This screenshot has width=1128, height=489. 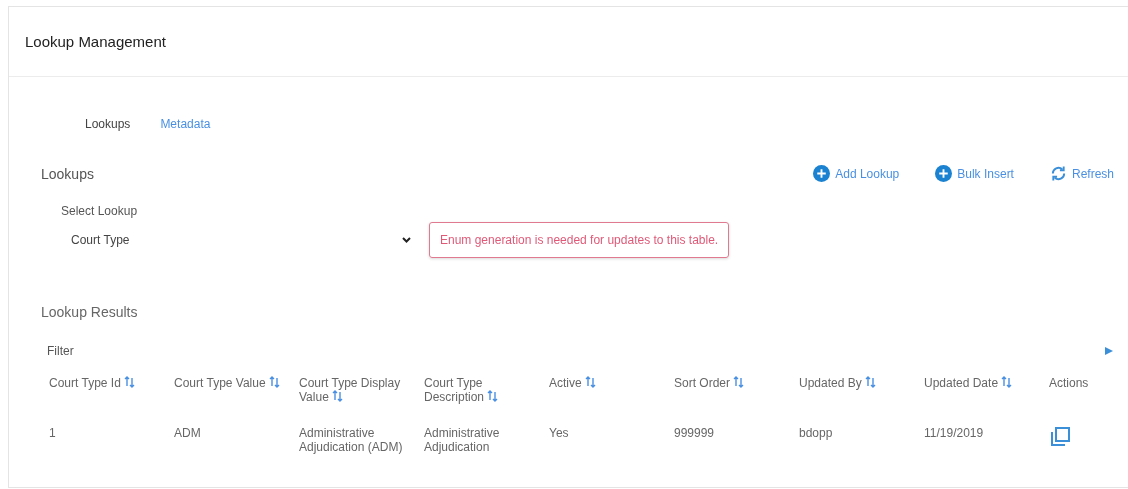 I want to click on column-header: Court Type Value, so click(x=228, y=401).